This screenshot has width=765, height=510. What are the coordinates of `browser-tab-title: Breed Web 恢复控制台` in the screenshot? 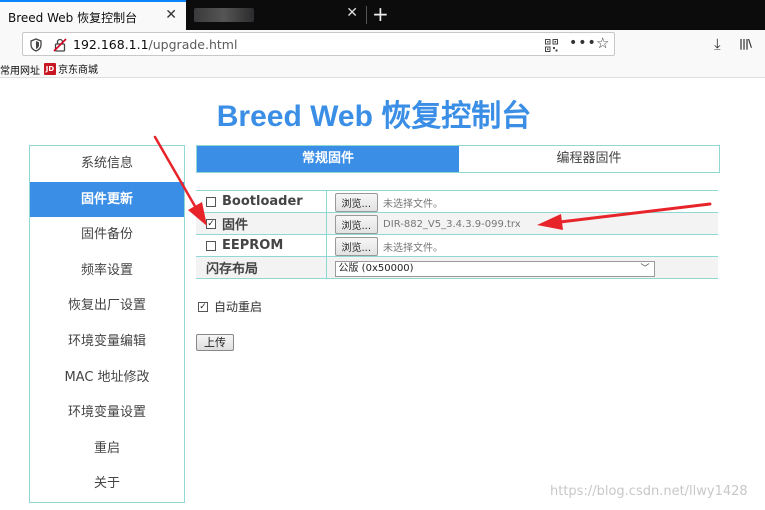 It's located at (73, 18).